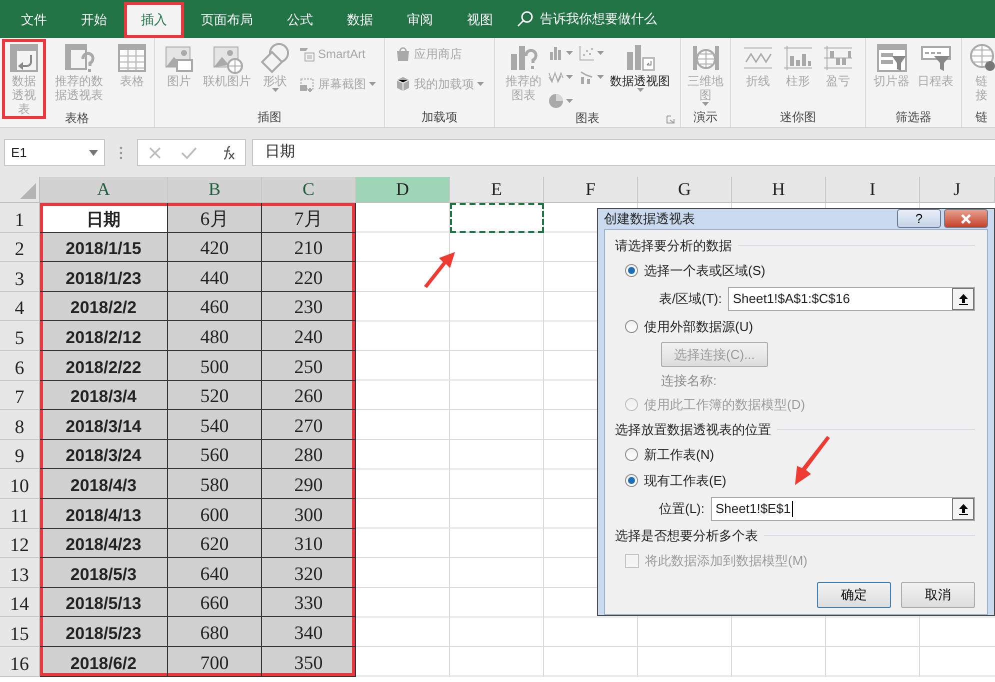  What do you see at coordinates (215, 513) in the screenshot?
I see `sheet-cell: 600` at bounding box center [215, 513].